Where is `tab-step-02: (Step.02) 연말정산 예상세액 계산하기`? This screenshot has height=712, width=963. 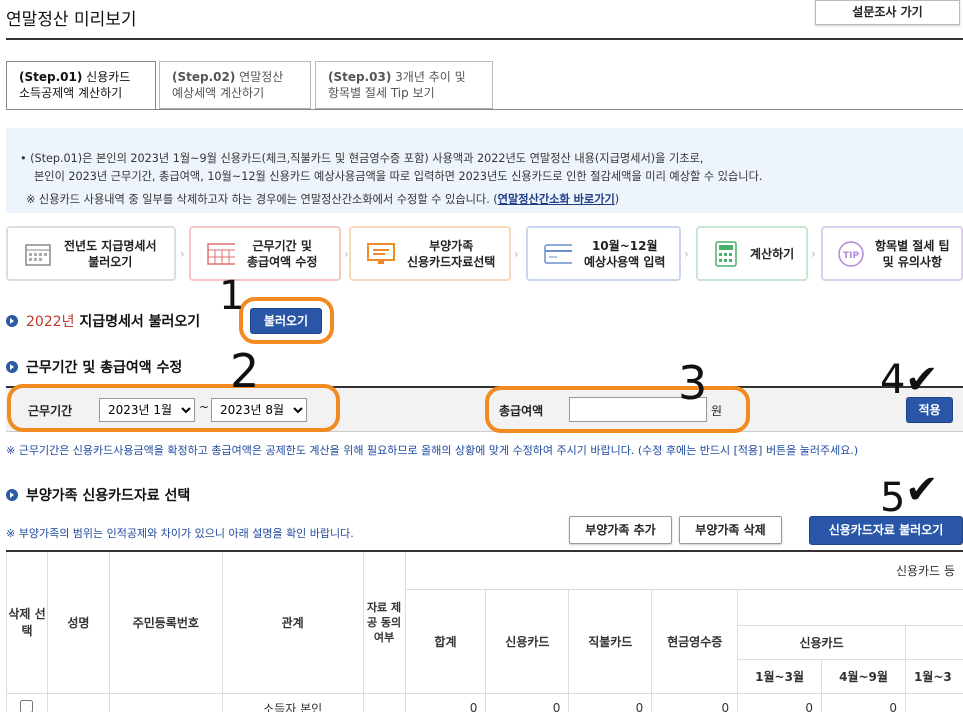
tab-step-02: (Step.02) 연말정산 예상세액 계산하기 is located at coordinates (235, 85).